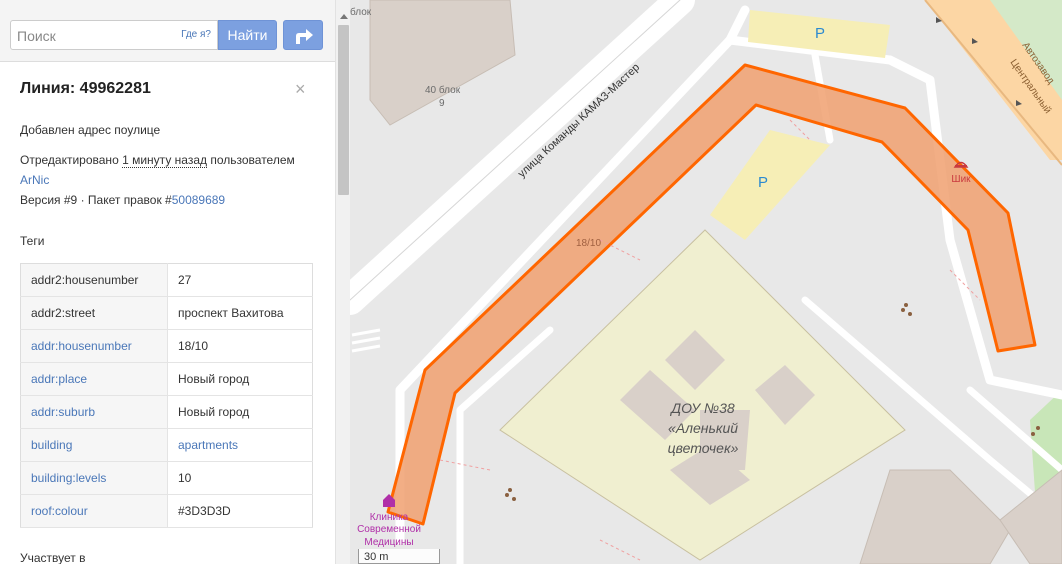 This screenshot has height=564, width=1062. What do you see at coordinates (96, 200) in the screenshot?
I see `version-prefix: Версия #9 · Пакет правок #` at bounding box center [96, 200].